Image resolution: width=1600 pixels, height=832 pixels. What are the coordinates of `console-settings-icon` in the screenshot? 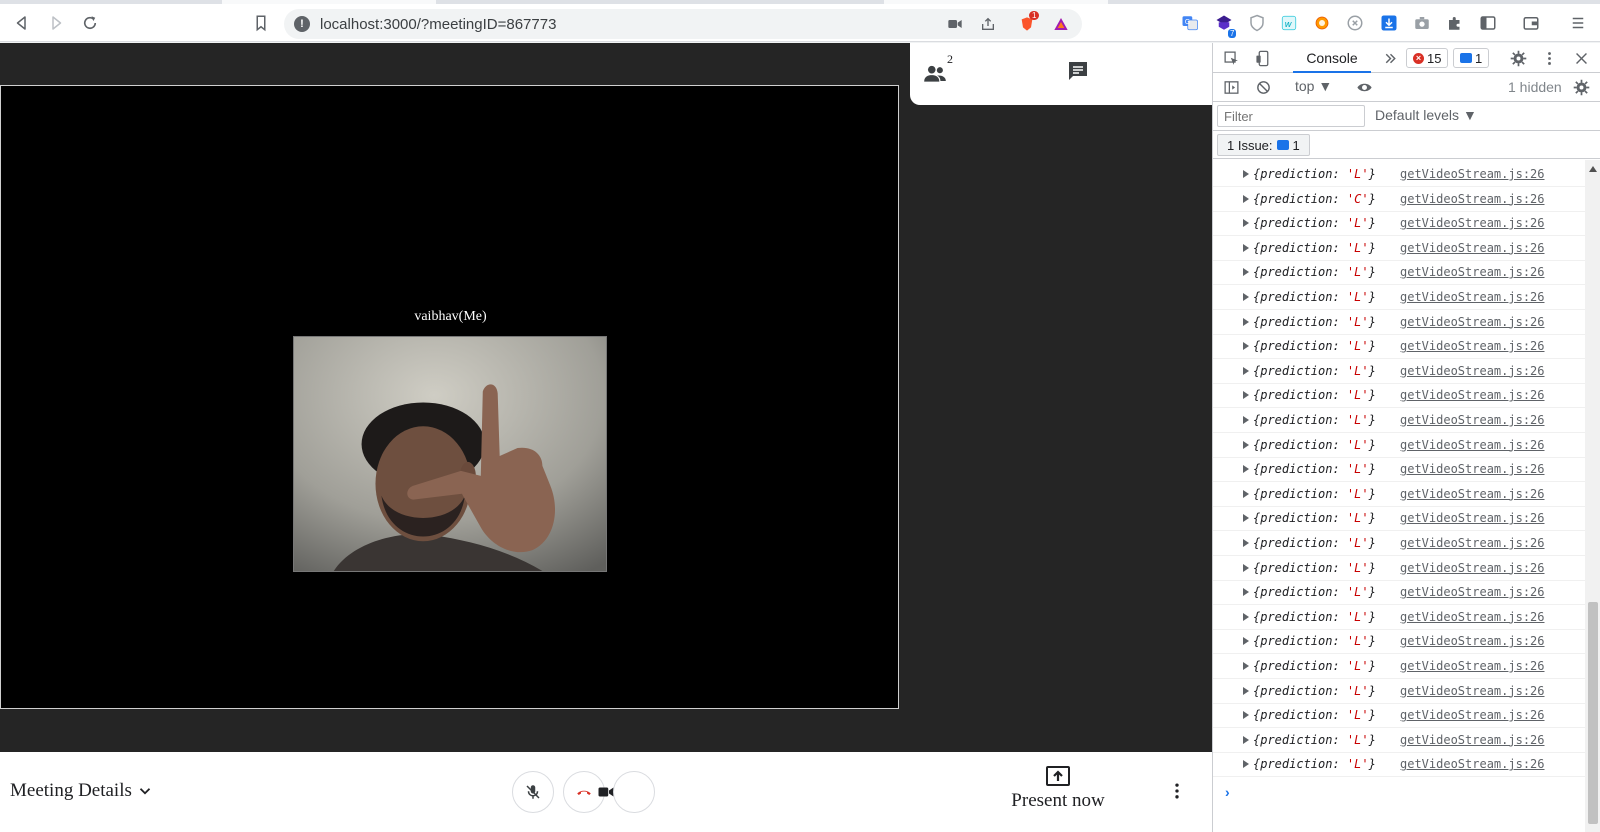 It's located at (1581, 87).